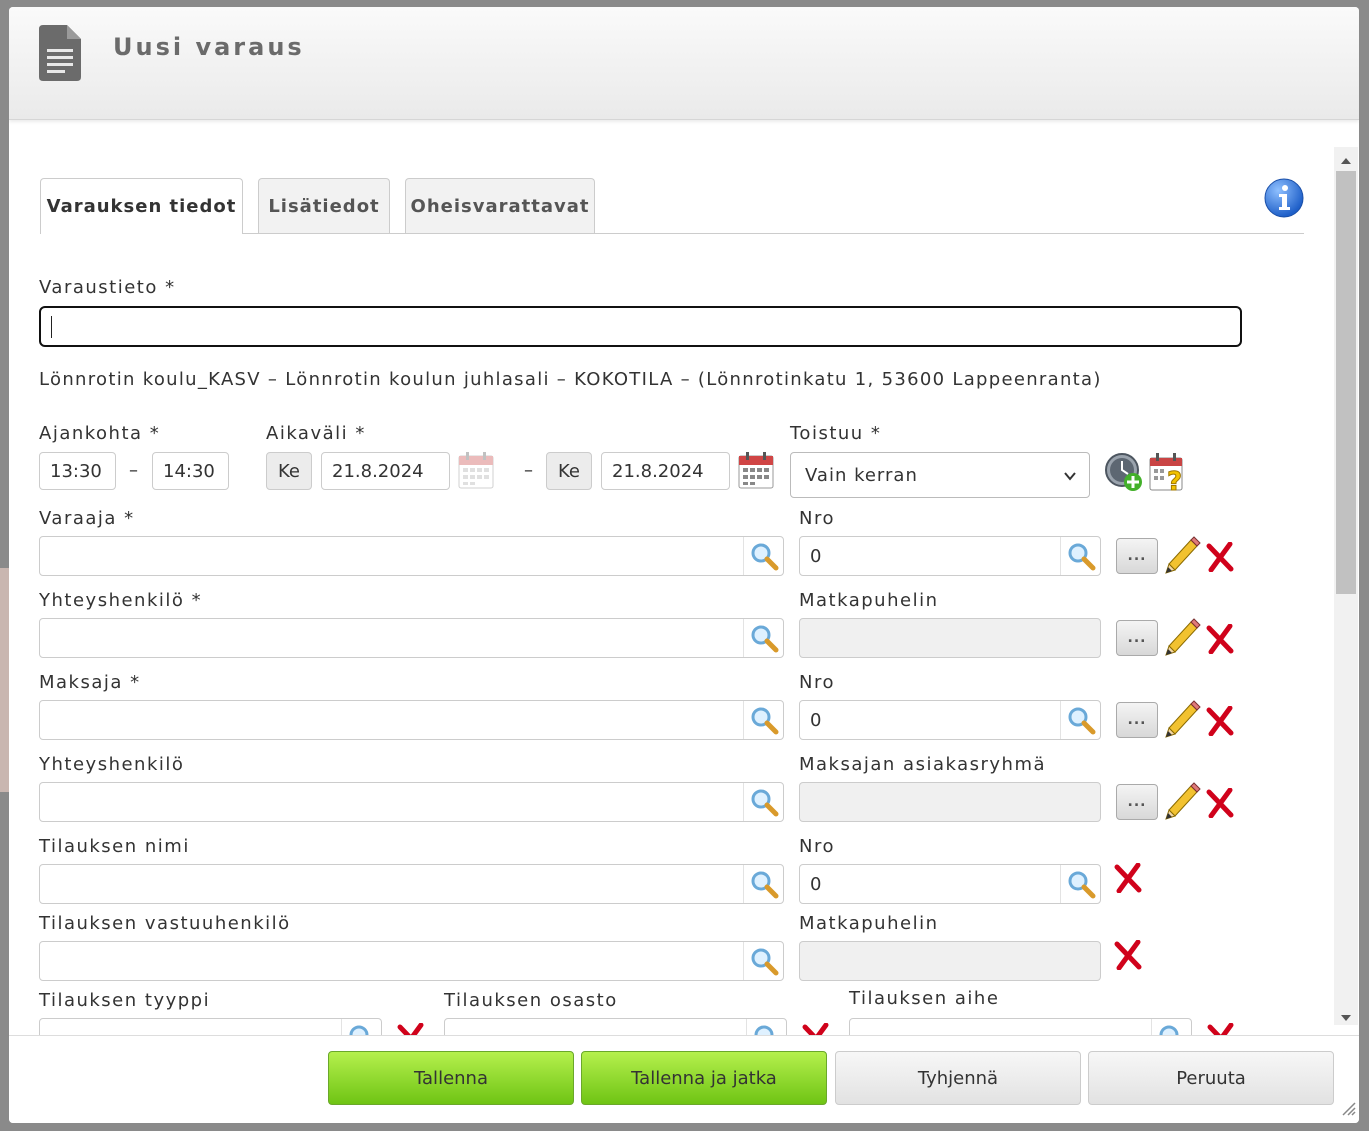 Image resolution: width=1369 pixels, height=1131 pixels. I want to click on maksajan-yhteyshenkilo-label: Yhteyshenkilö, so click(112, 764).